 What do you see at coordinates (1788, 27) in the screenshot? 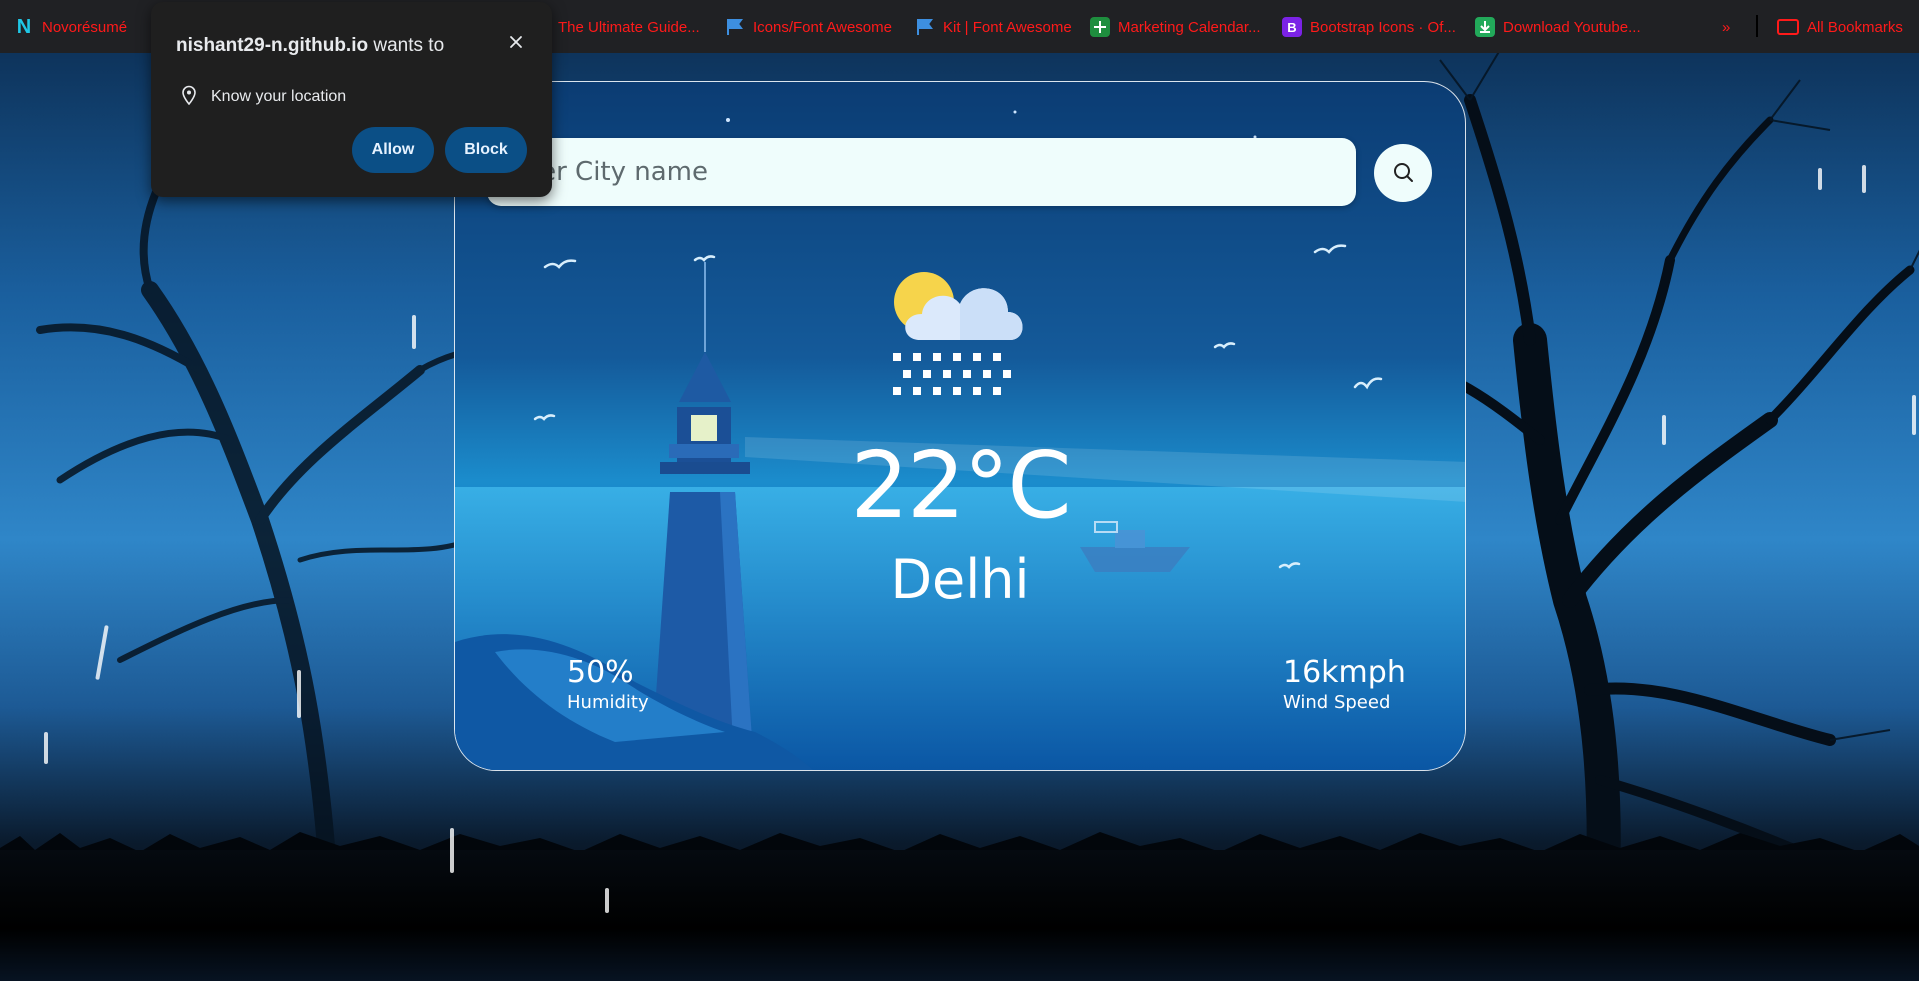
I see `folder-icon` at bounding box center [1788, 27].